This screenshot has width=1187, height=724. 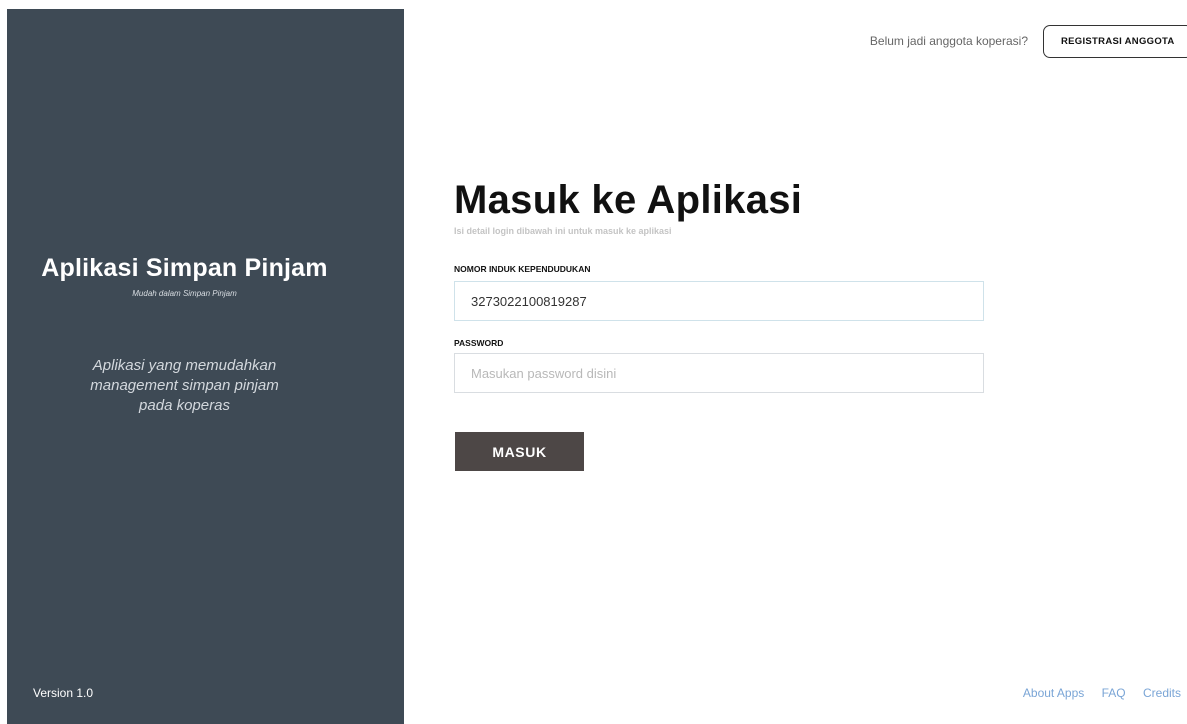 I want to click on login-button: MASUK, so click(x=519, y=451).